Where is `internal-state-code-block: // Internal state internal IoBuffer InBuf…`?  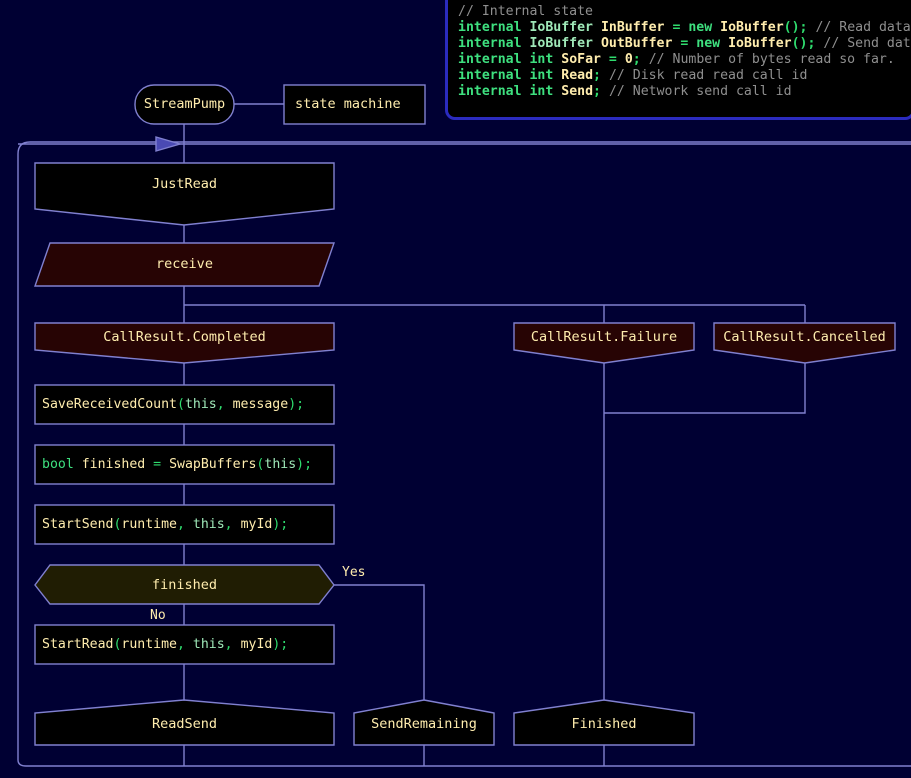 internal-state-code-block: // Internal state internal IoBuffer InBuf… is located at coordinates (678, 60).